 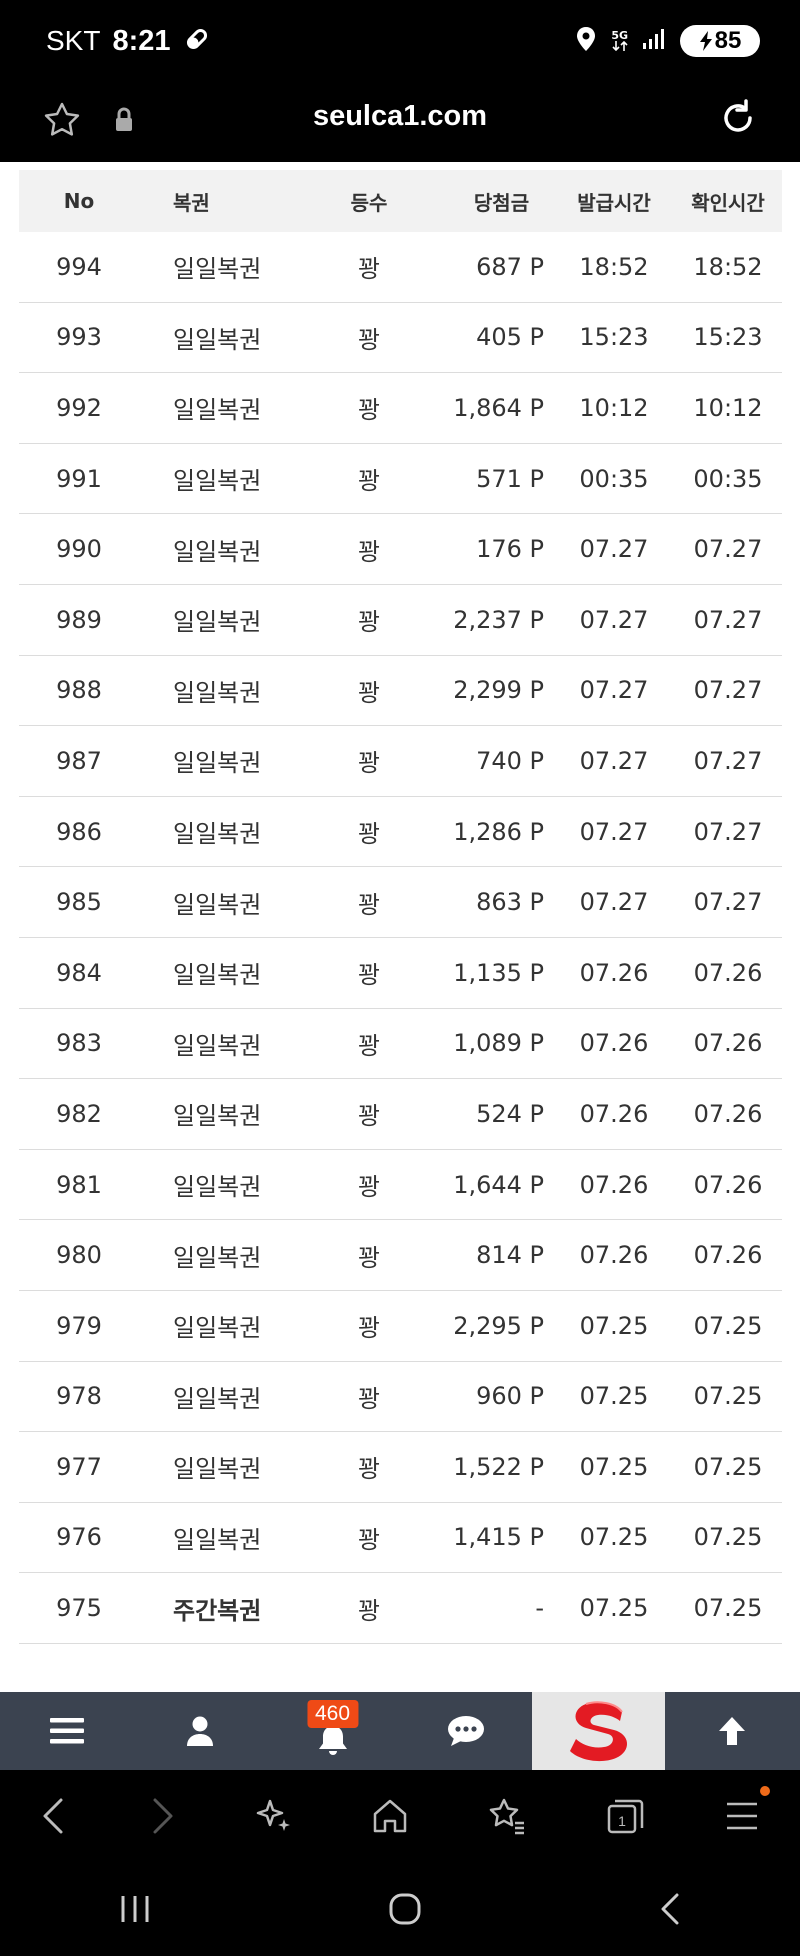 What do you see at coordinates (510, 1396) in the screenshot?
I see `cell-prize: 960 P` at bounding box center [510, 1396].